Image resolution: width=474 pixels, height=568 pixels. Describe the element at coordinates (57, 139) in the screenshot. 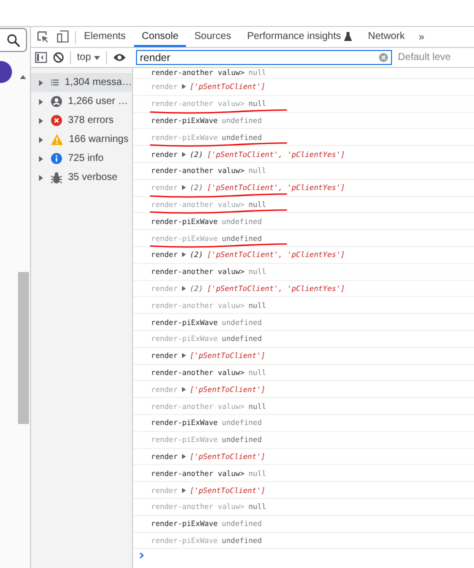

I see `warning-icon` at that location.